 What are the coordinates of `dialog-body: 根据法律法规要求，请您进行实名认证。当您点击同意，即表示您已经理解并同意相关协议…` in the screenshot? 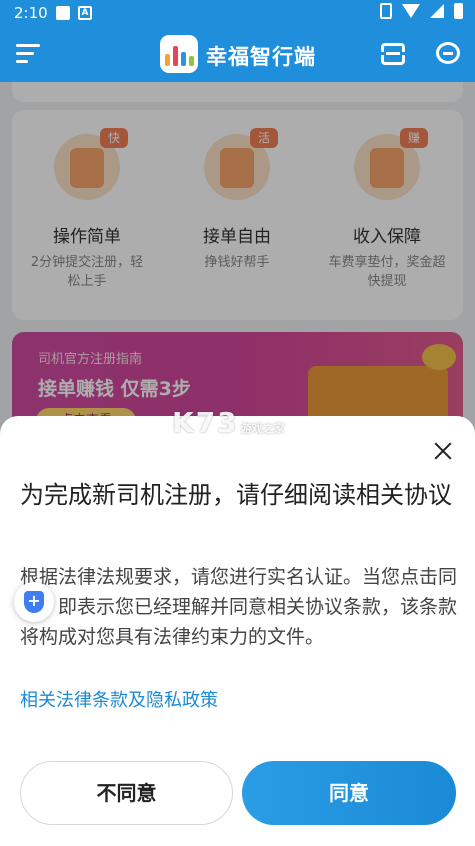 It's located at (239, 607).